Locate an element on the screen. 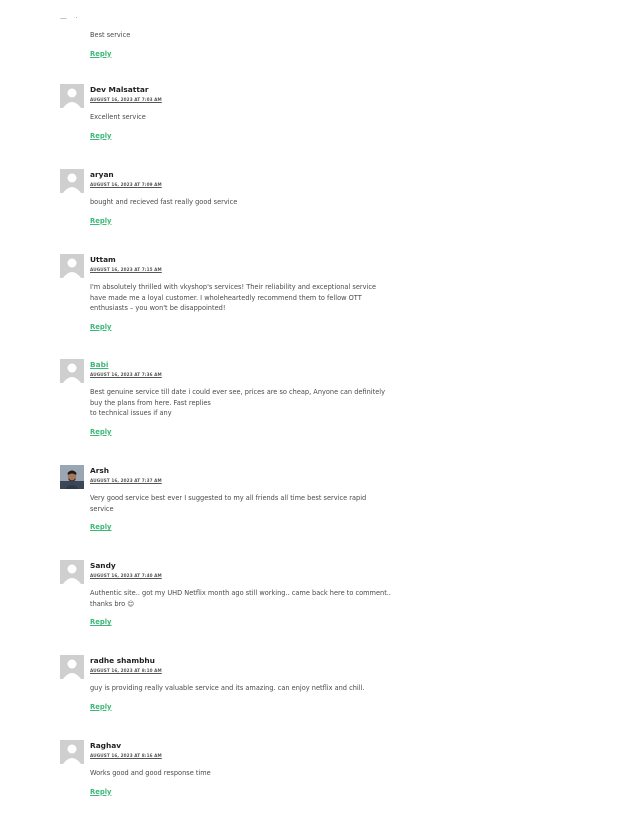 The width and height of the screenshot is (638, 826). comment-author: aryan is located at coordinates (102, 174).